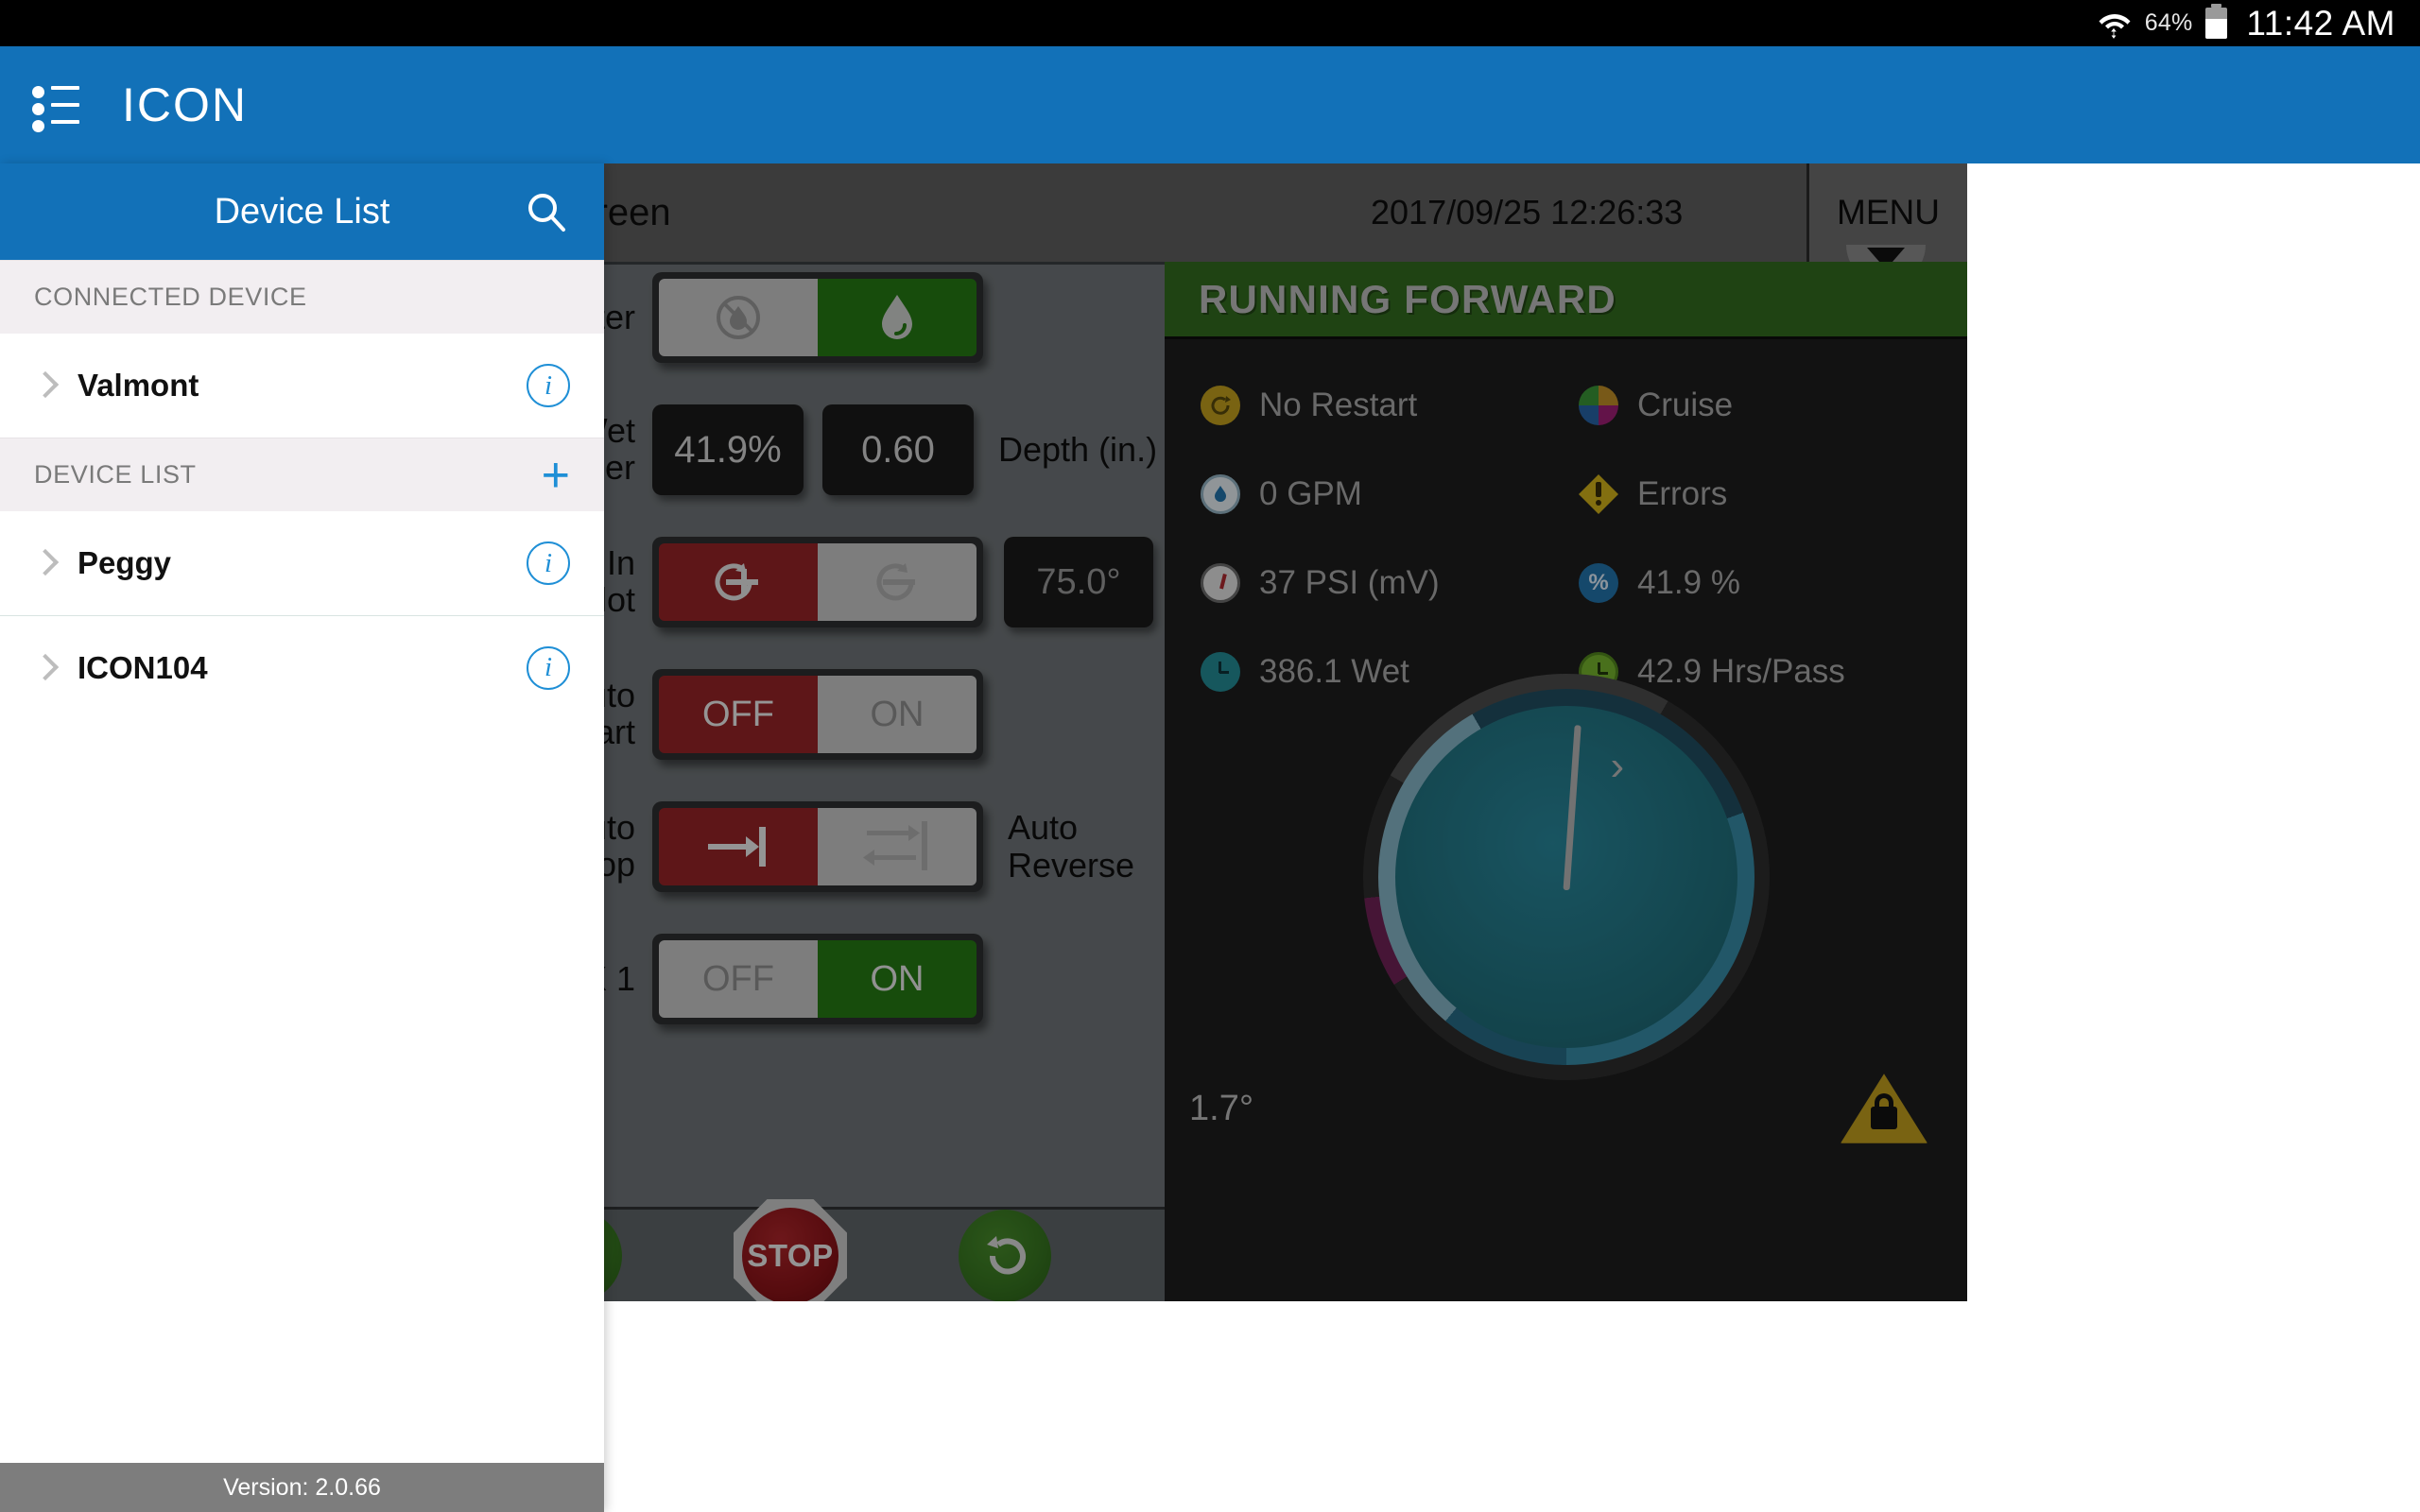 The height and width of the screenshot is (1512, 2420). Describe the element at coordinates (185, 104) in the screenshot. I see `app-title: ICON` at that location.